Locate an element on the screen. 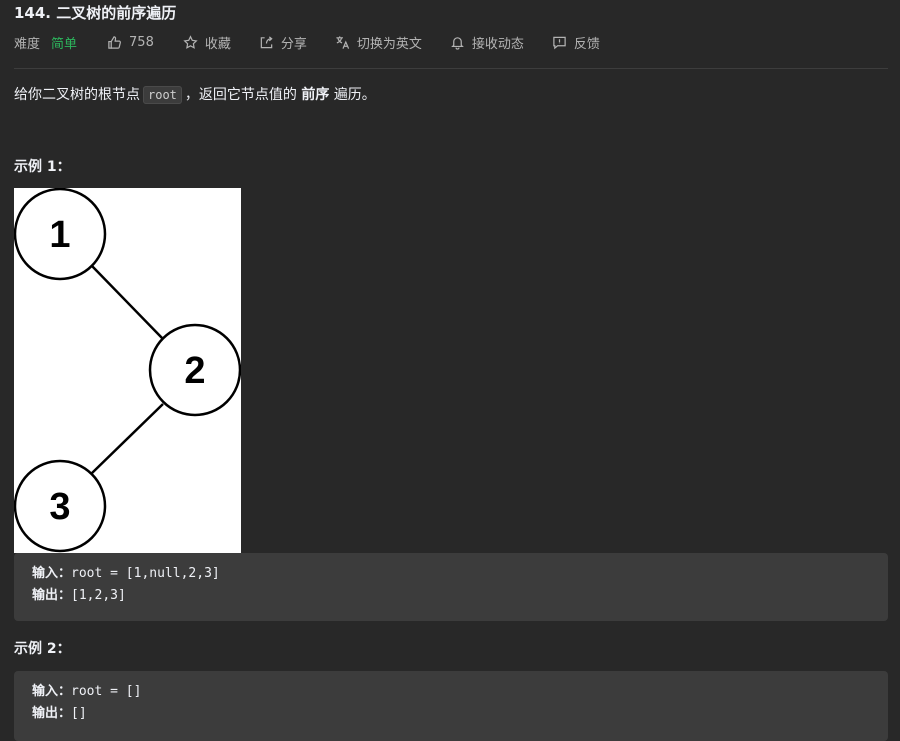  bell-icon is located at coordinates (457, 43).